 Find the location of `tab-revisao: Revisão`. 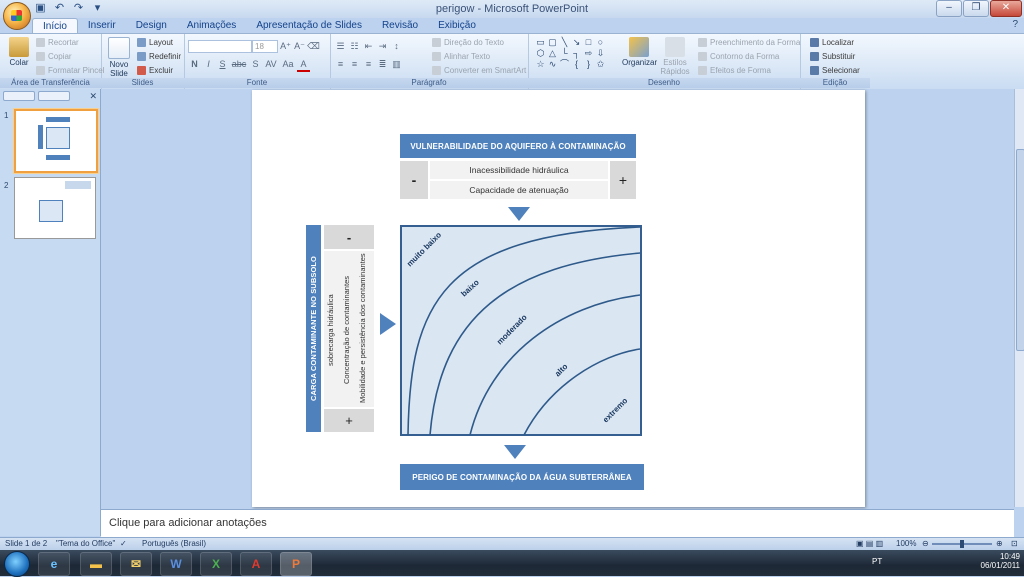

tab-revisao: Revisão is located at coordinates (400, 26).